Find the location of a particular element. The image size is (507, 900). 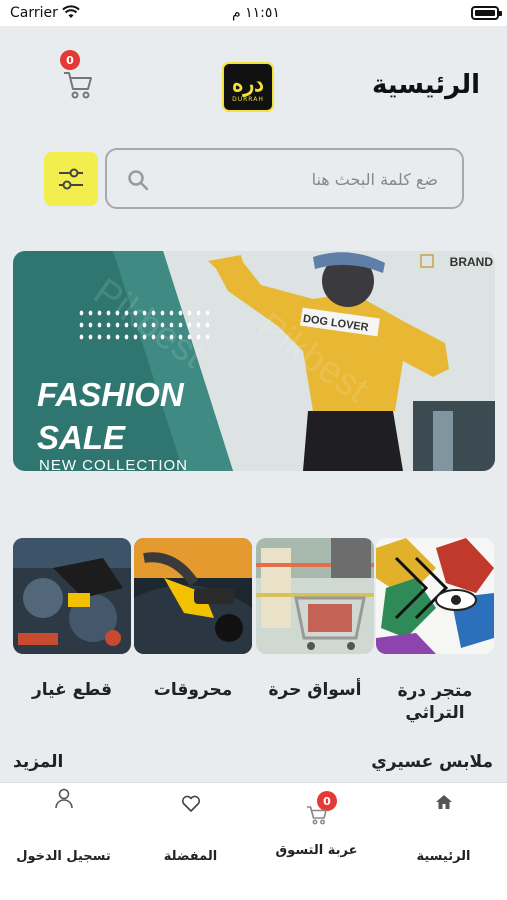

category-label-parts: قطع غيار is located at coordinates (72, 690).